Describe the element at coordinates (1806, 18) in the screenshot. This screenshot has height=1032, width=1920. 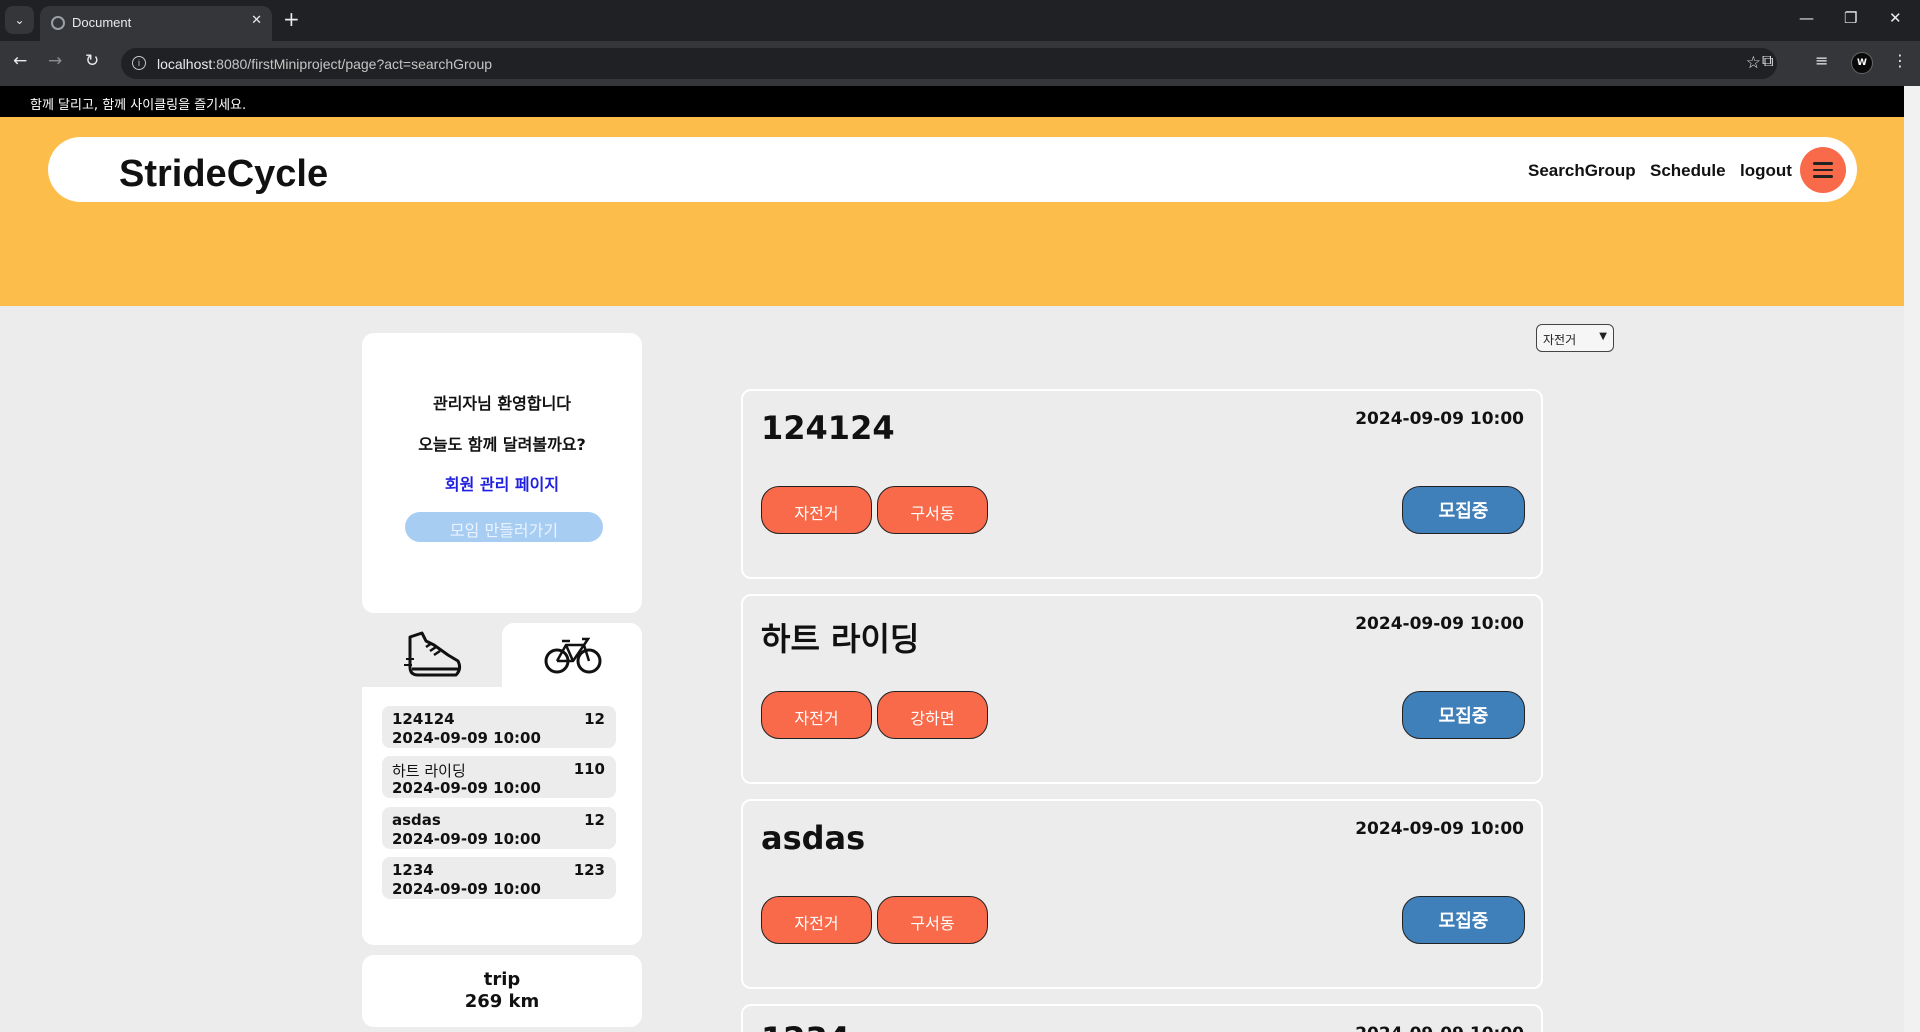
I see `minimize-icon: —` at that location.